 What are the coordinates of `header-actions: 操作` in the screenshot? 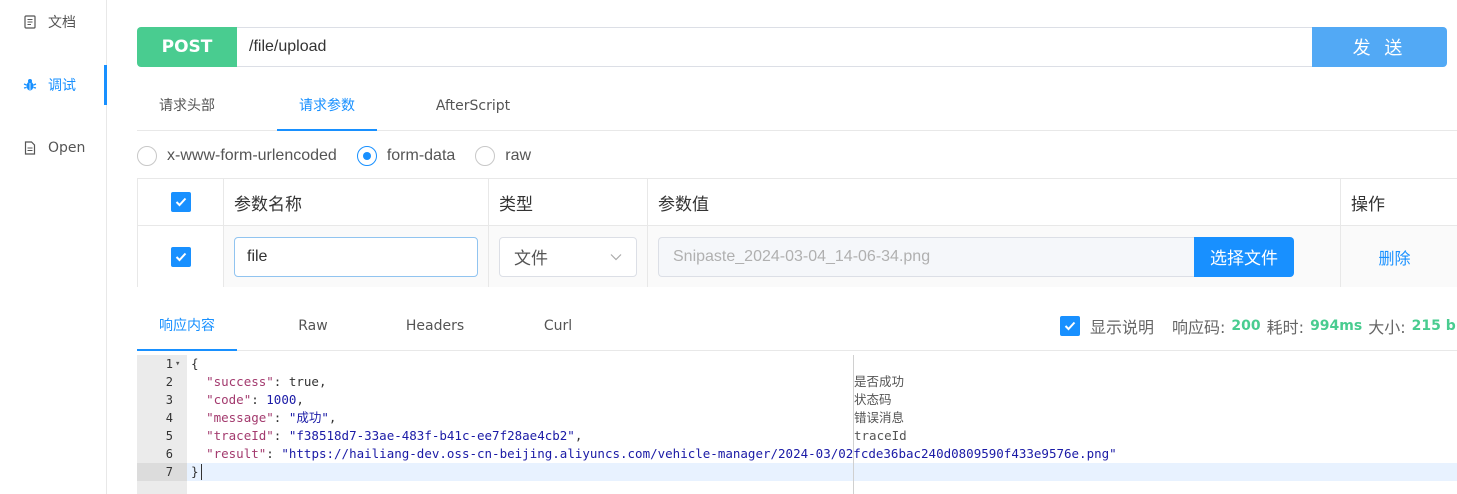 It's located at (1368, 204).